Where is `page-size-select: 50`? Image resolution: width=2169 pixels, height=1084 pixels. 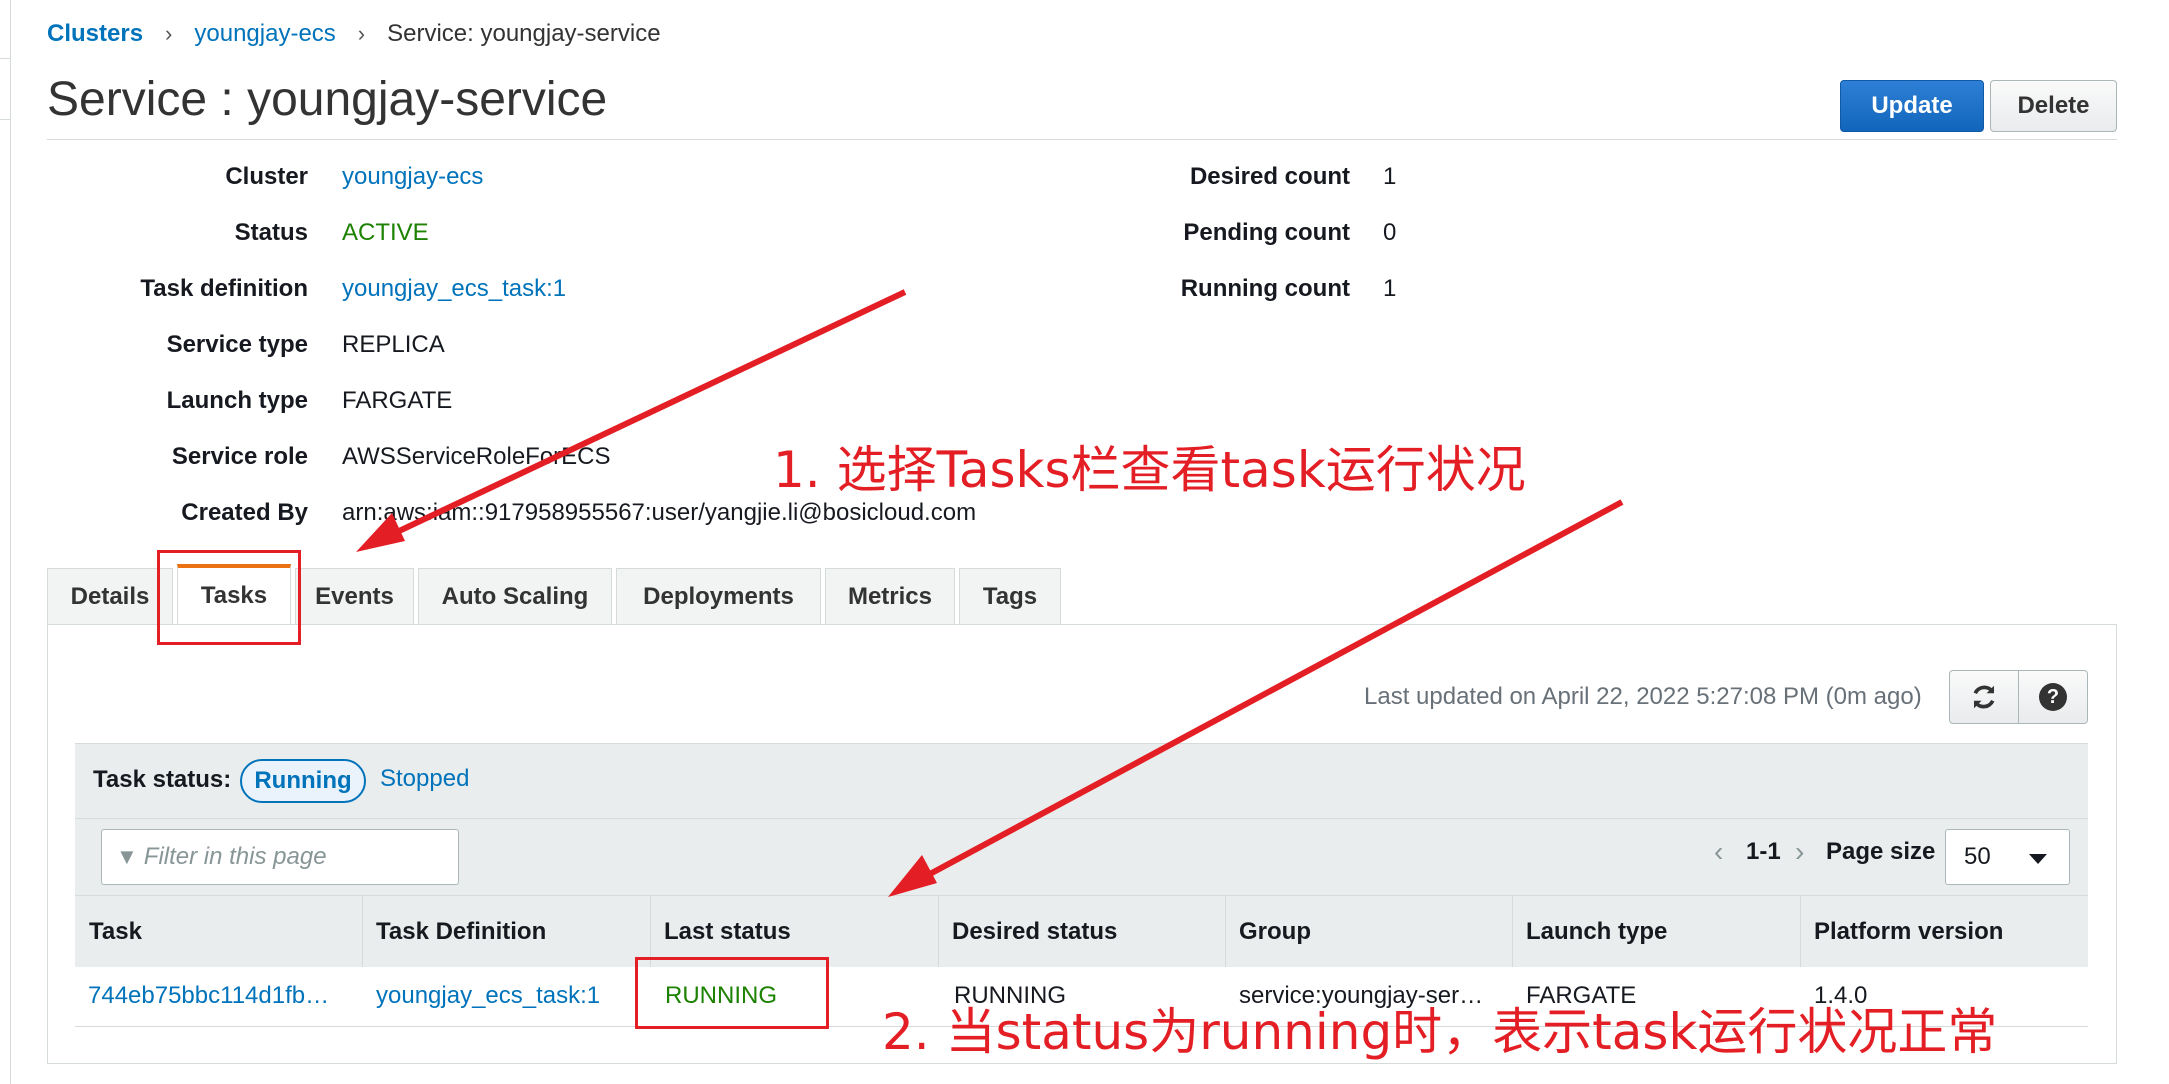 page-size-select: 50 is located at coordinates (2007, 857).